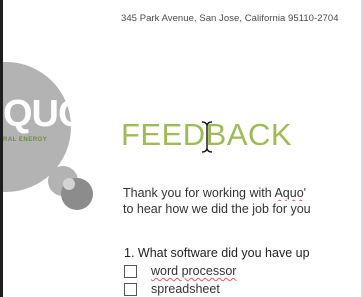 The height and width of the screenshot is (297, 363). Describe the element at coordinates (207, 137) in the screenshot. I see `ibeam-cursor-icon` at that location.